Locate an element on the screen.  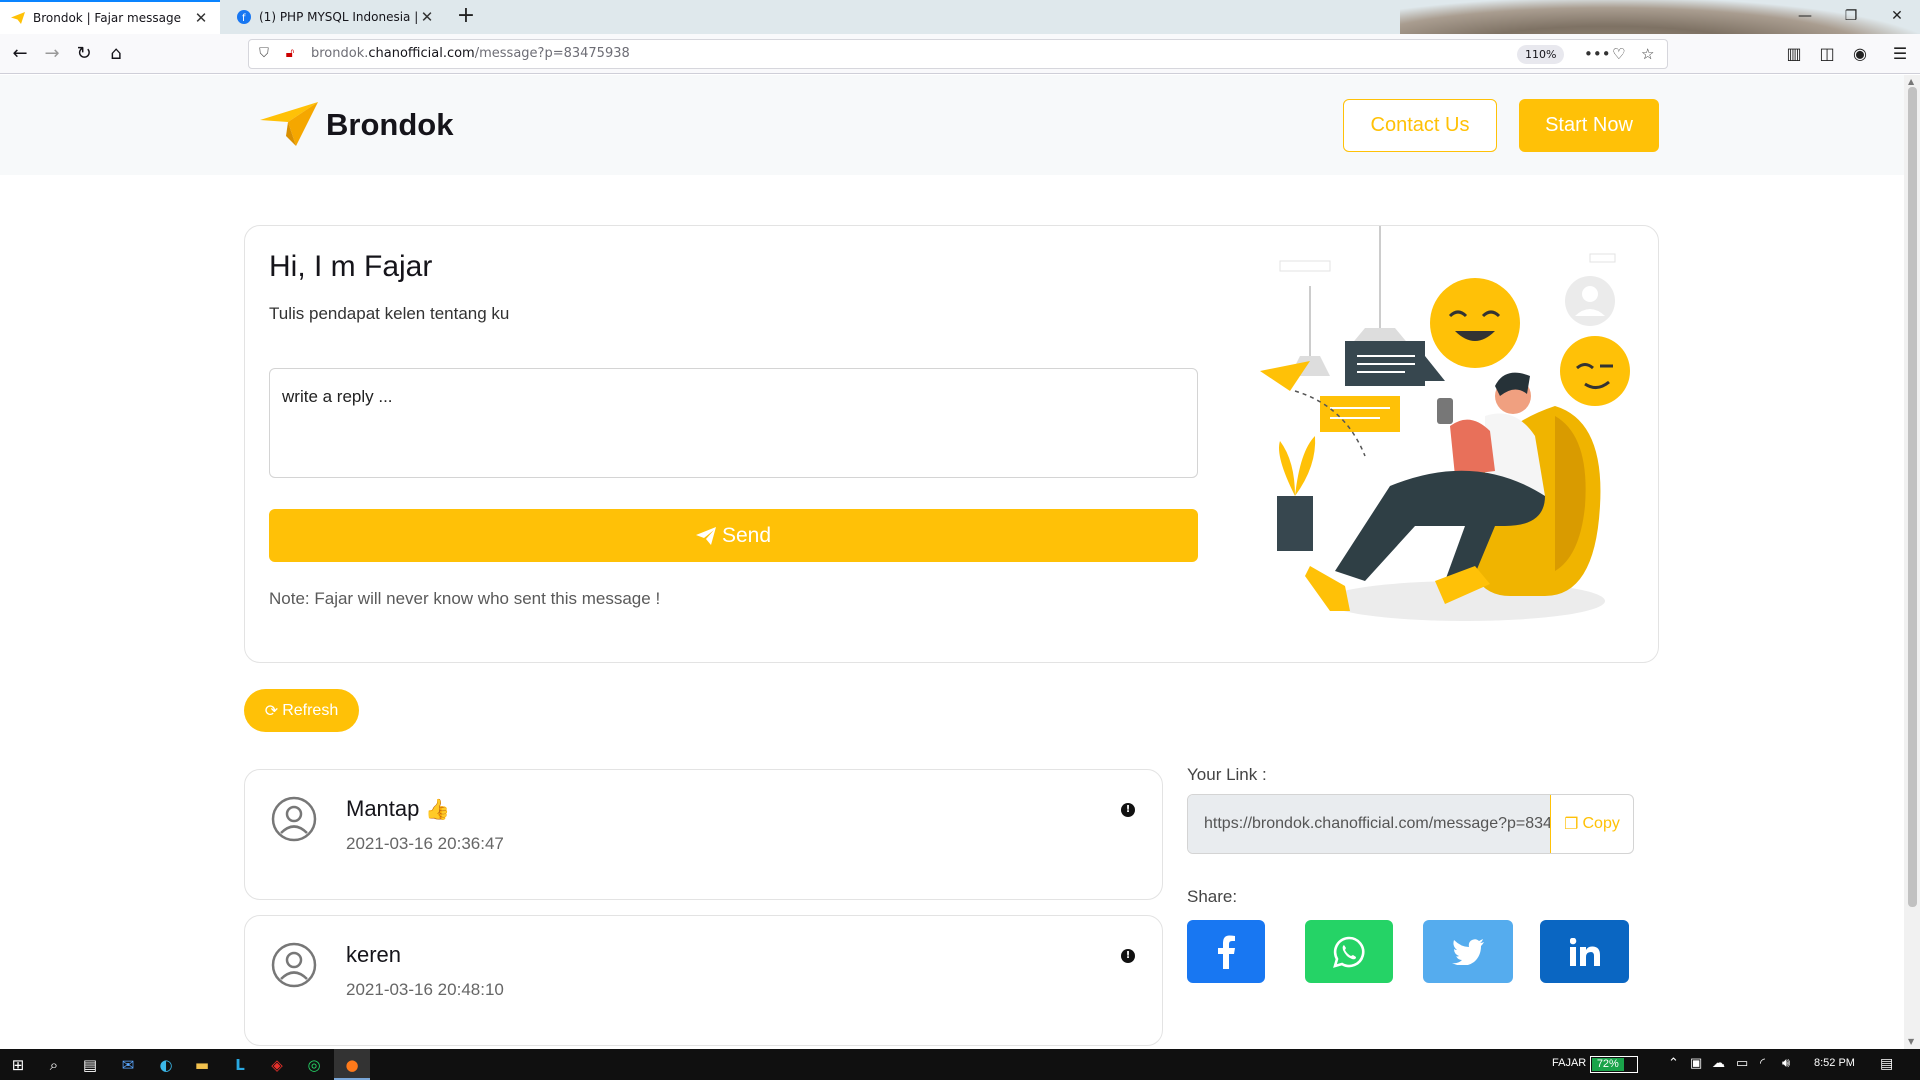
refresh-icon: ⟳ is located at coordinates (271, 711).